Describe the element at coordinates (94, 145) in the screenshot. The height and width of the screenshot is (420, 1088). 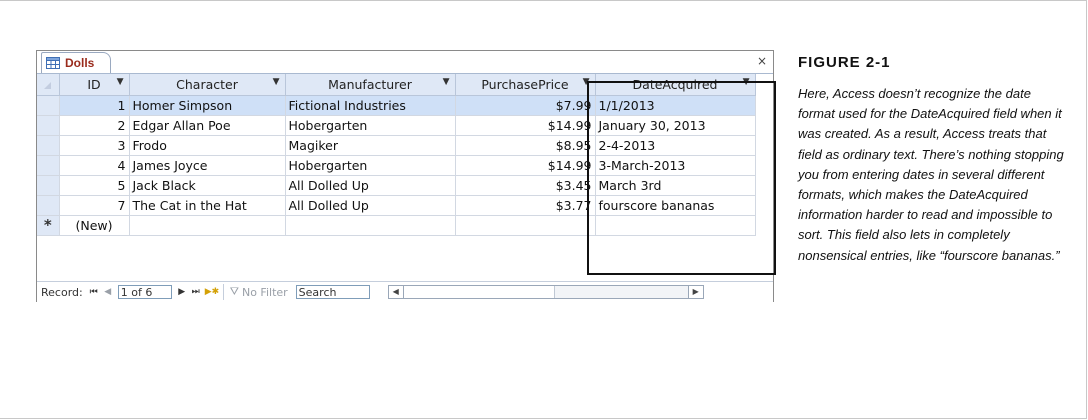
I see `cell-id: 3` at that location.